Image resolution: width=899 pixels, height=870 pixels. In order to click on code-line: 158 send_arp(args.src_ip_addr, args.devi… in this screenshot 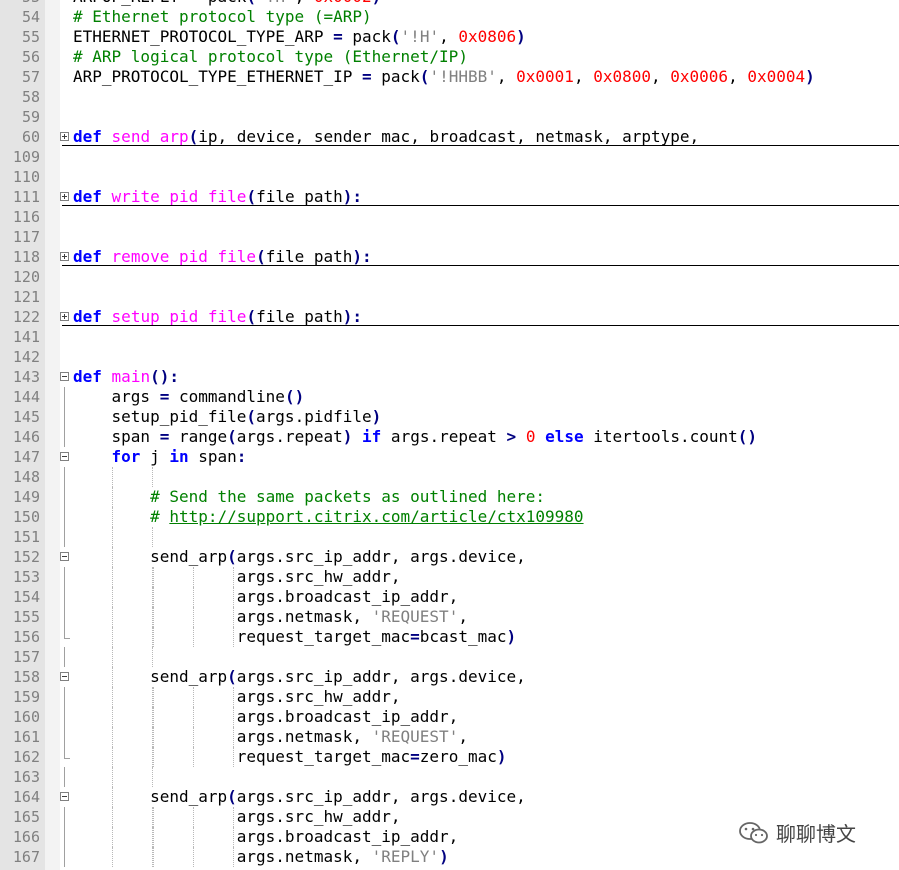, I will do `click(449, 677)`.